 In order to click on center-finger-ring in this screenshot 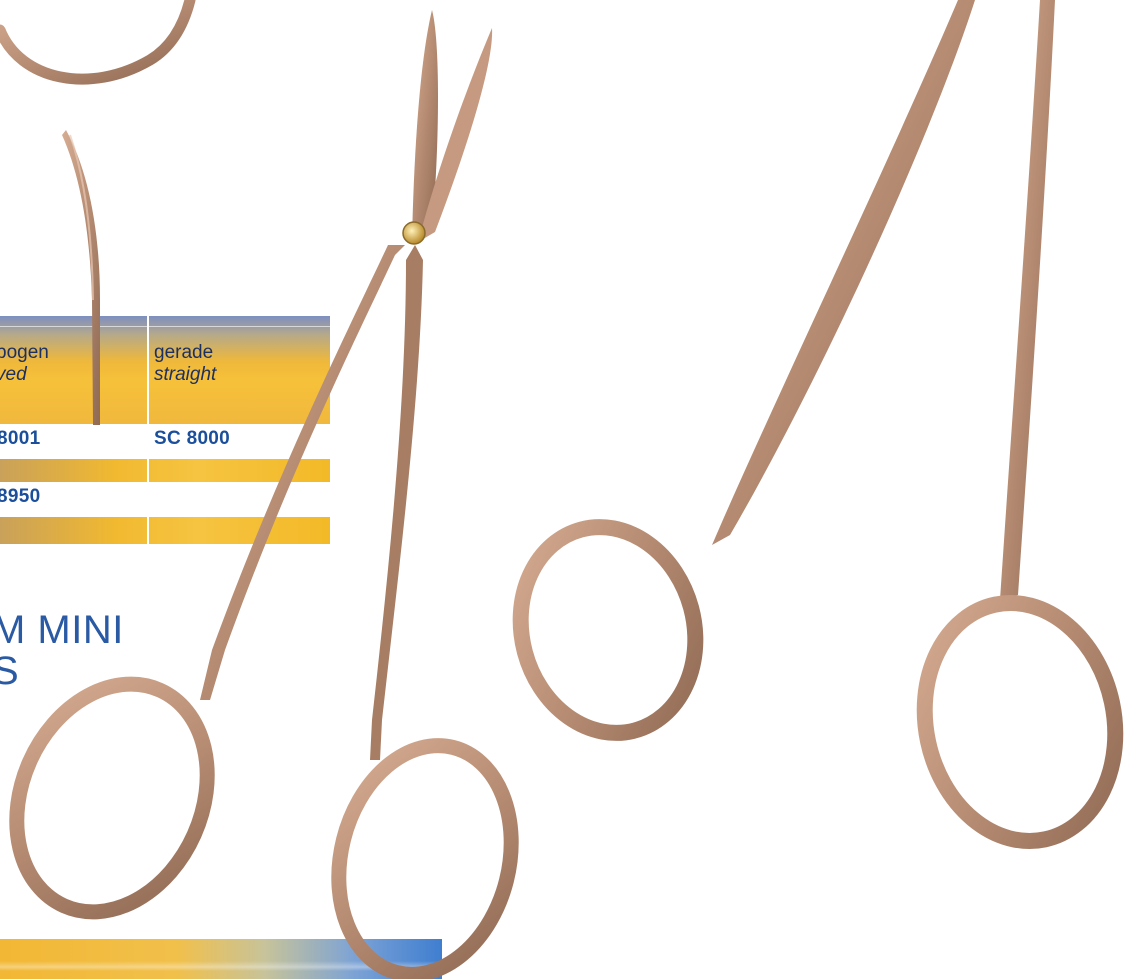, I will do `click(608, 630)`.